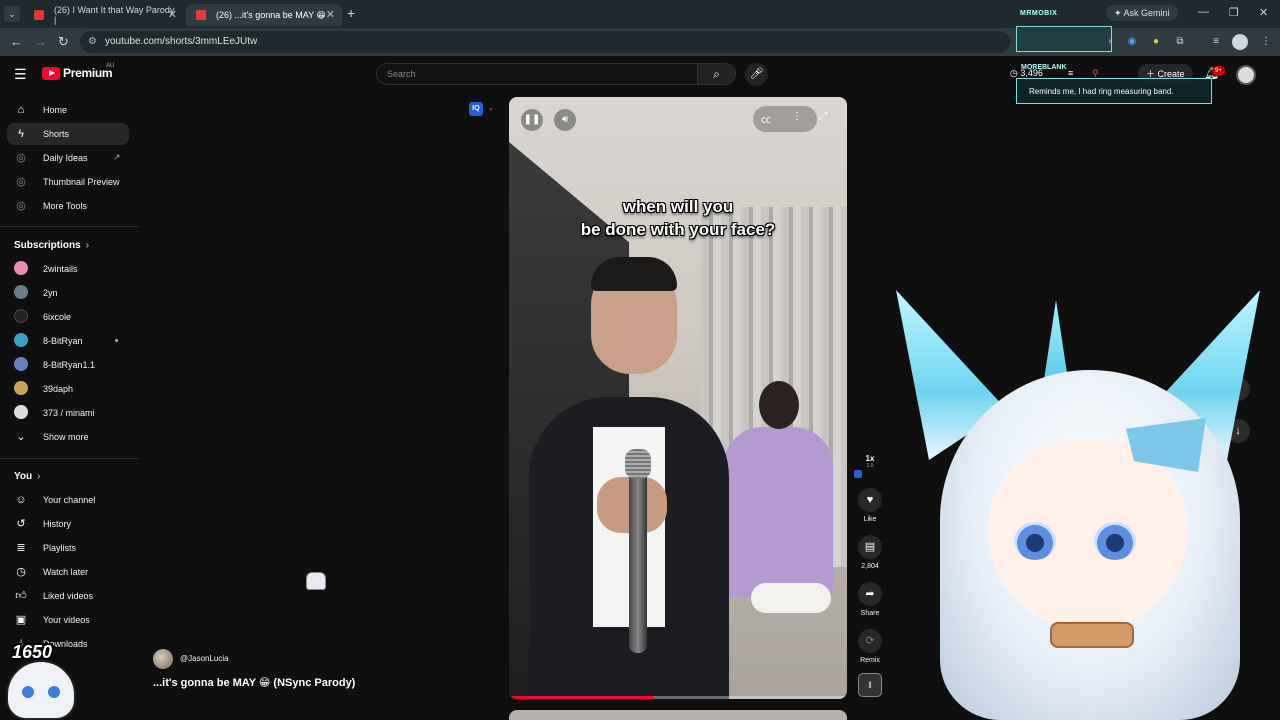 This screenshot has width=1280, height=720. Describe the element at coordinates (16, 41) in the screenshot. I see `back-button: ←` at that location.